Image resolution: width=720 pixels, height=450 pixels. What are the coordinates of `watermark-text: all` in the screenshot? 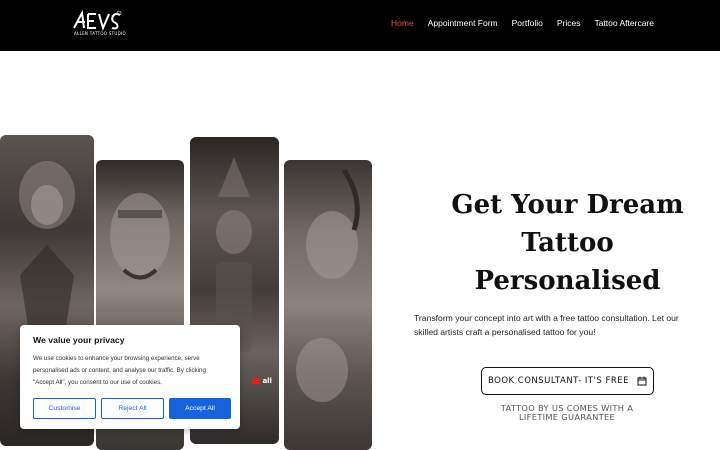 It's located at (267, 381).